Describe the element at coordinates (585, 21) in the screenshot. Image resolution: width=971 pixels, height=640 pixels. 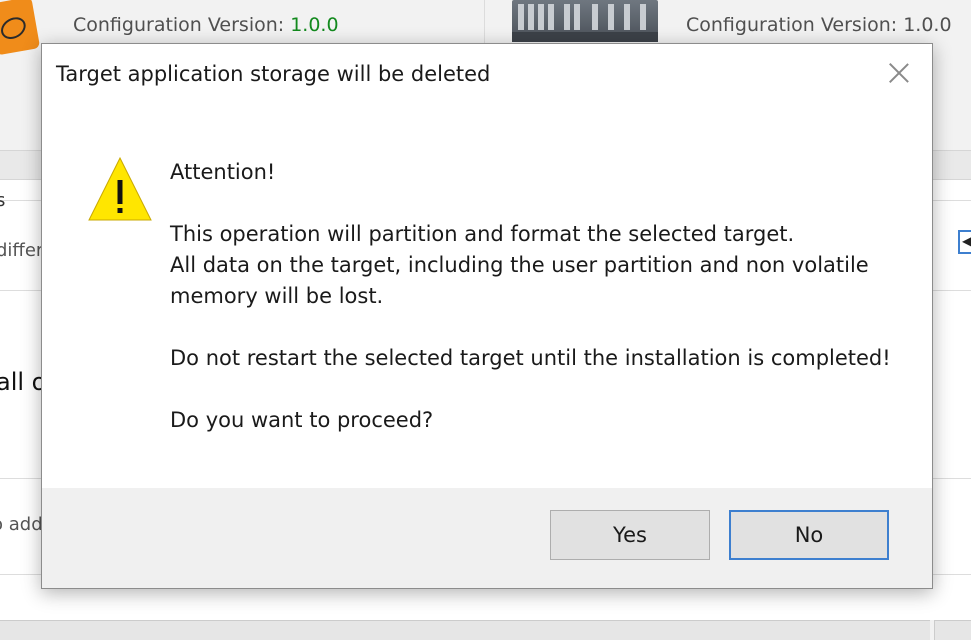
I see `controller-device-icon` at that location.